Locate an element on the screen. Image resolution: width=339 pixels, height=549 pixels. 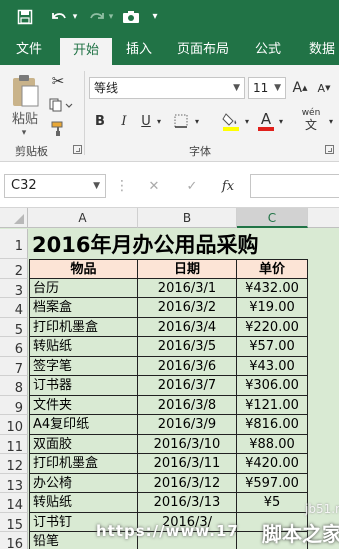
row-header: 8 is located at coordinates (14, 386).